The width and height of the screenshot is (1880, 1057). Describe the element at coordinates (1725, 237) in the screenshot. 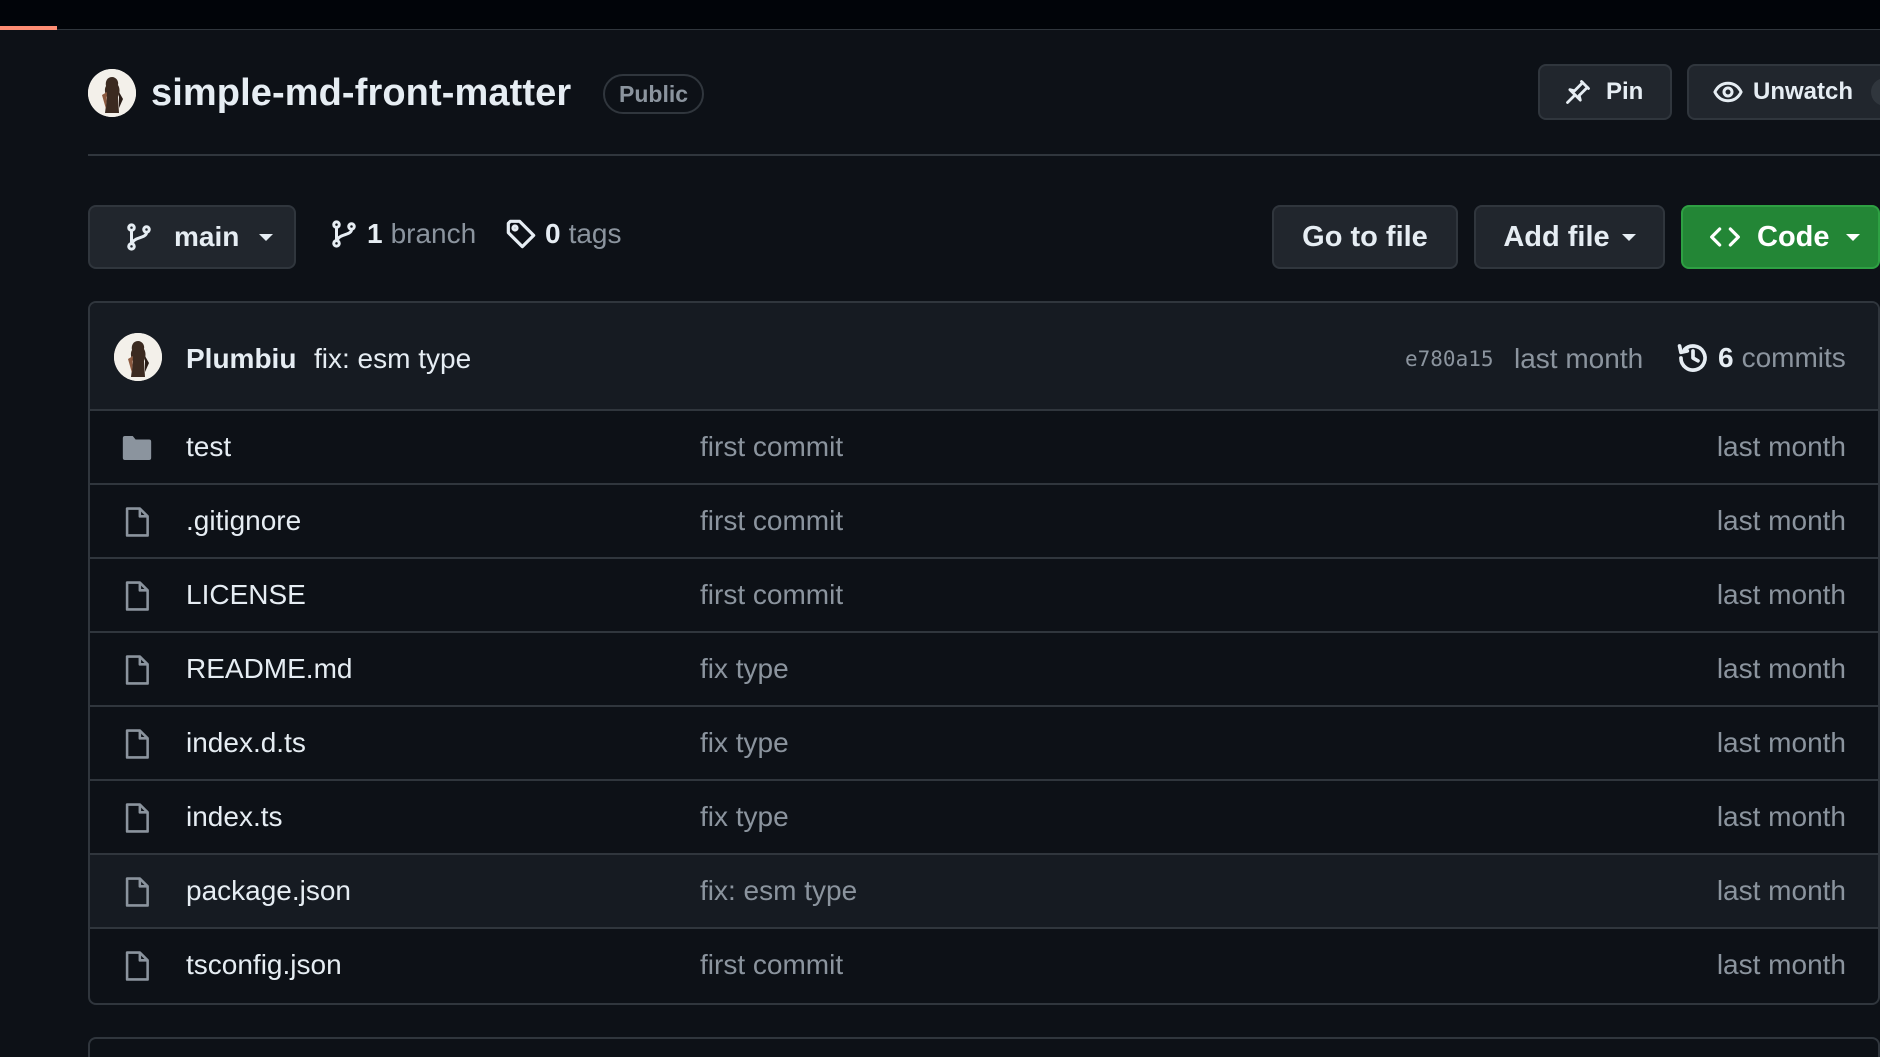

I see `code-icon` at that location.